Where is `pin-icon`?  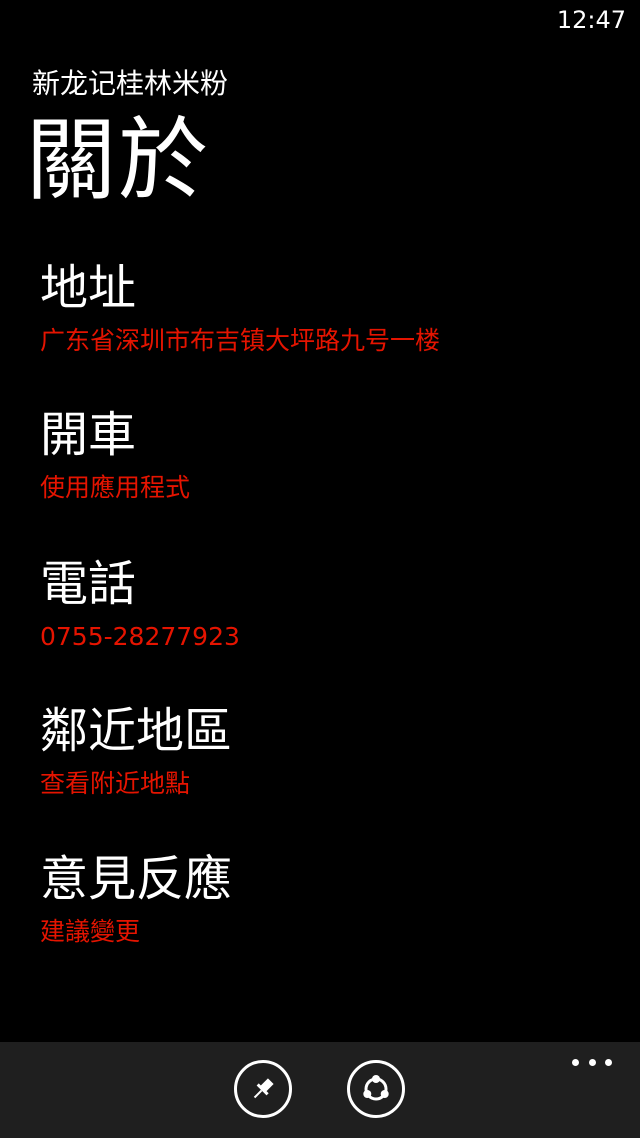
pin-icon is located at coordinates (263, 1088).